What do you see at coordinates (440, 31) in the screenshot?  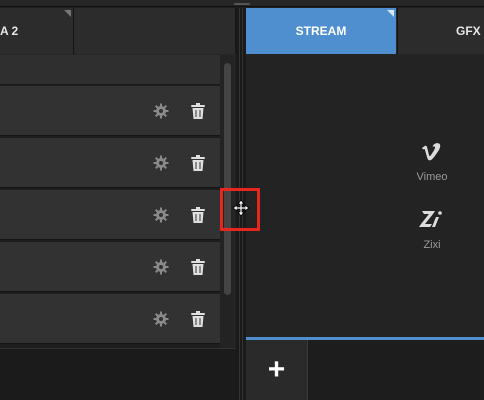 I see `tab-gfx: GFX` at bounding box center [440, 31].